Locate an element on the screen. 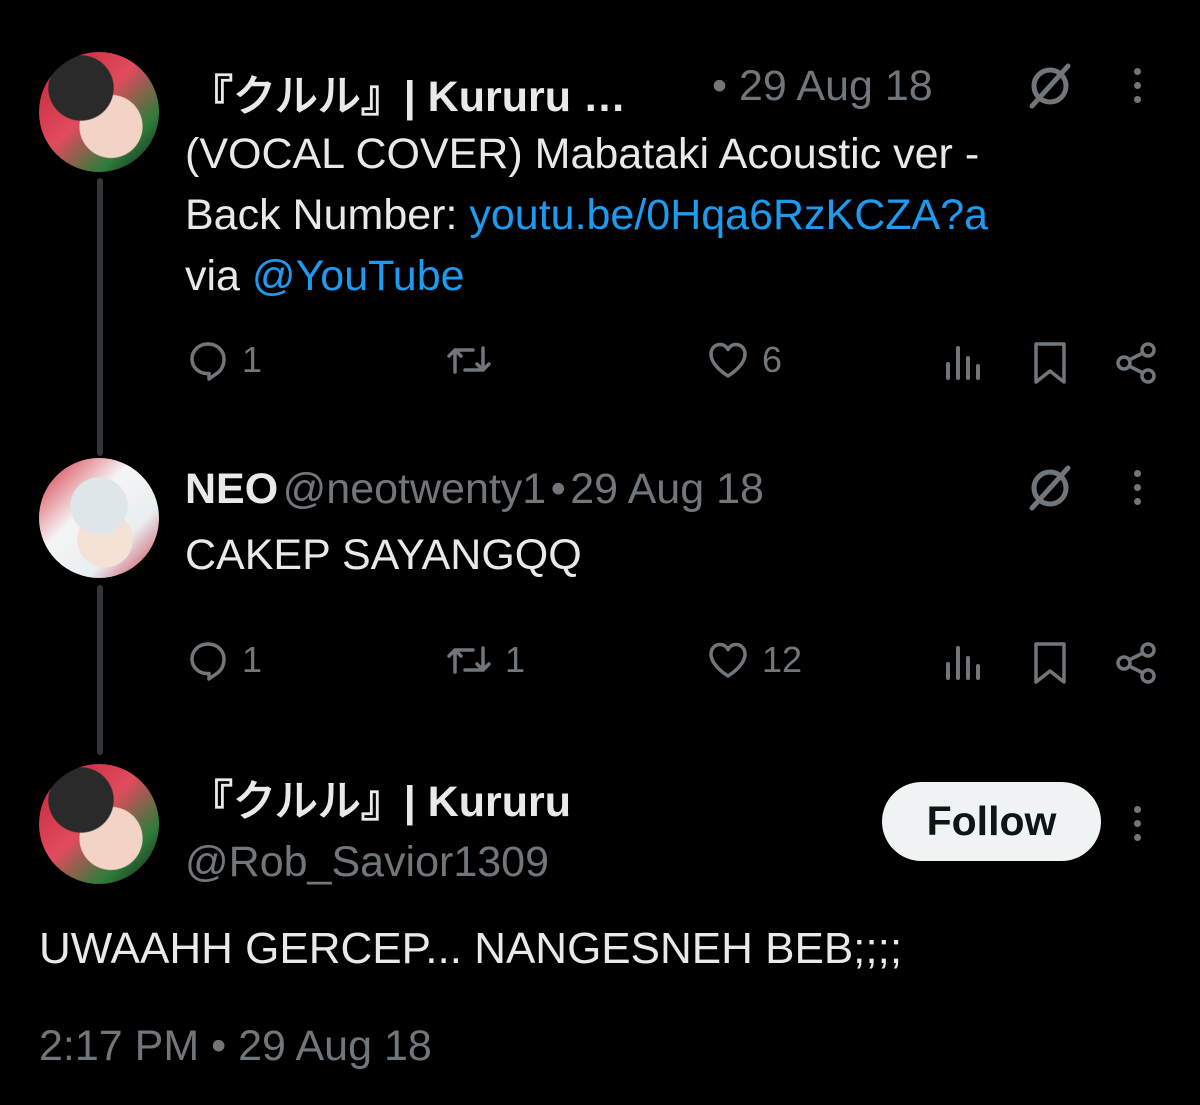 This screenshot has width=1200, height=1105. tweet-text: CAKEP SAYANGQQ is located at coordinates (383, 555).